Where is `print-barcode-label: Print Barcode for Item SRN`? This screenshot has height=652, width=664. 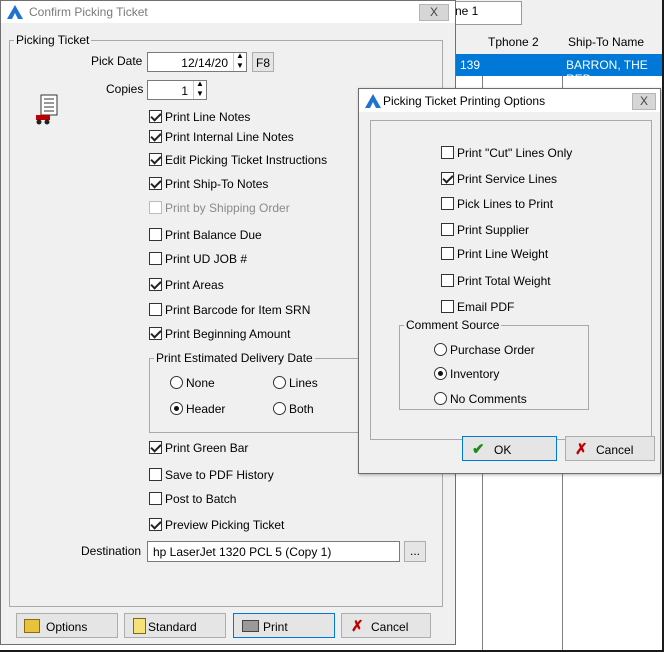
print-barcode-label: Print Barcode for Item SRN is located at coordinates (238, 310).